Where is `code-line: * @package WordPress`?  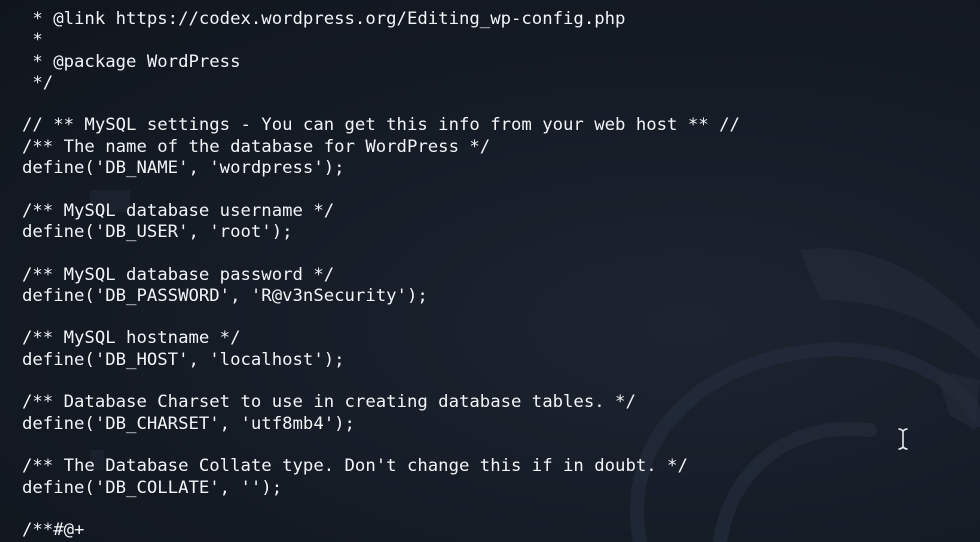
code-line: * @package WordPress is located at coordinates (131, 61).